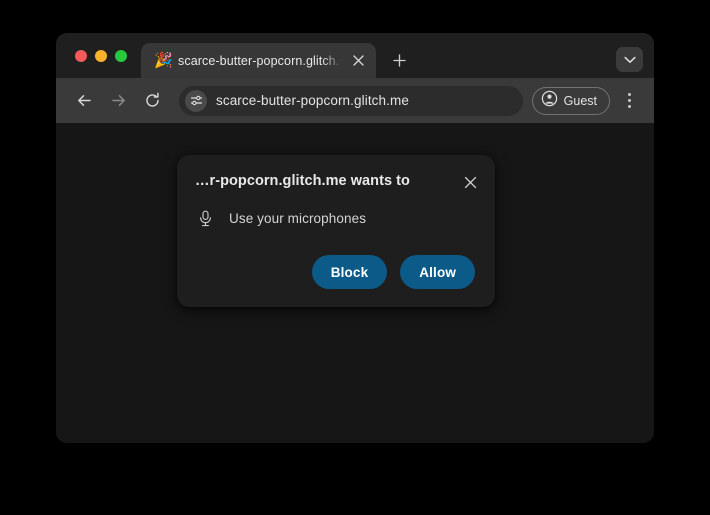  I want to click on browser-toolbar: scarce-butter-popcorn.glitch.me Guest, so click(355, 100).